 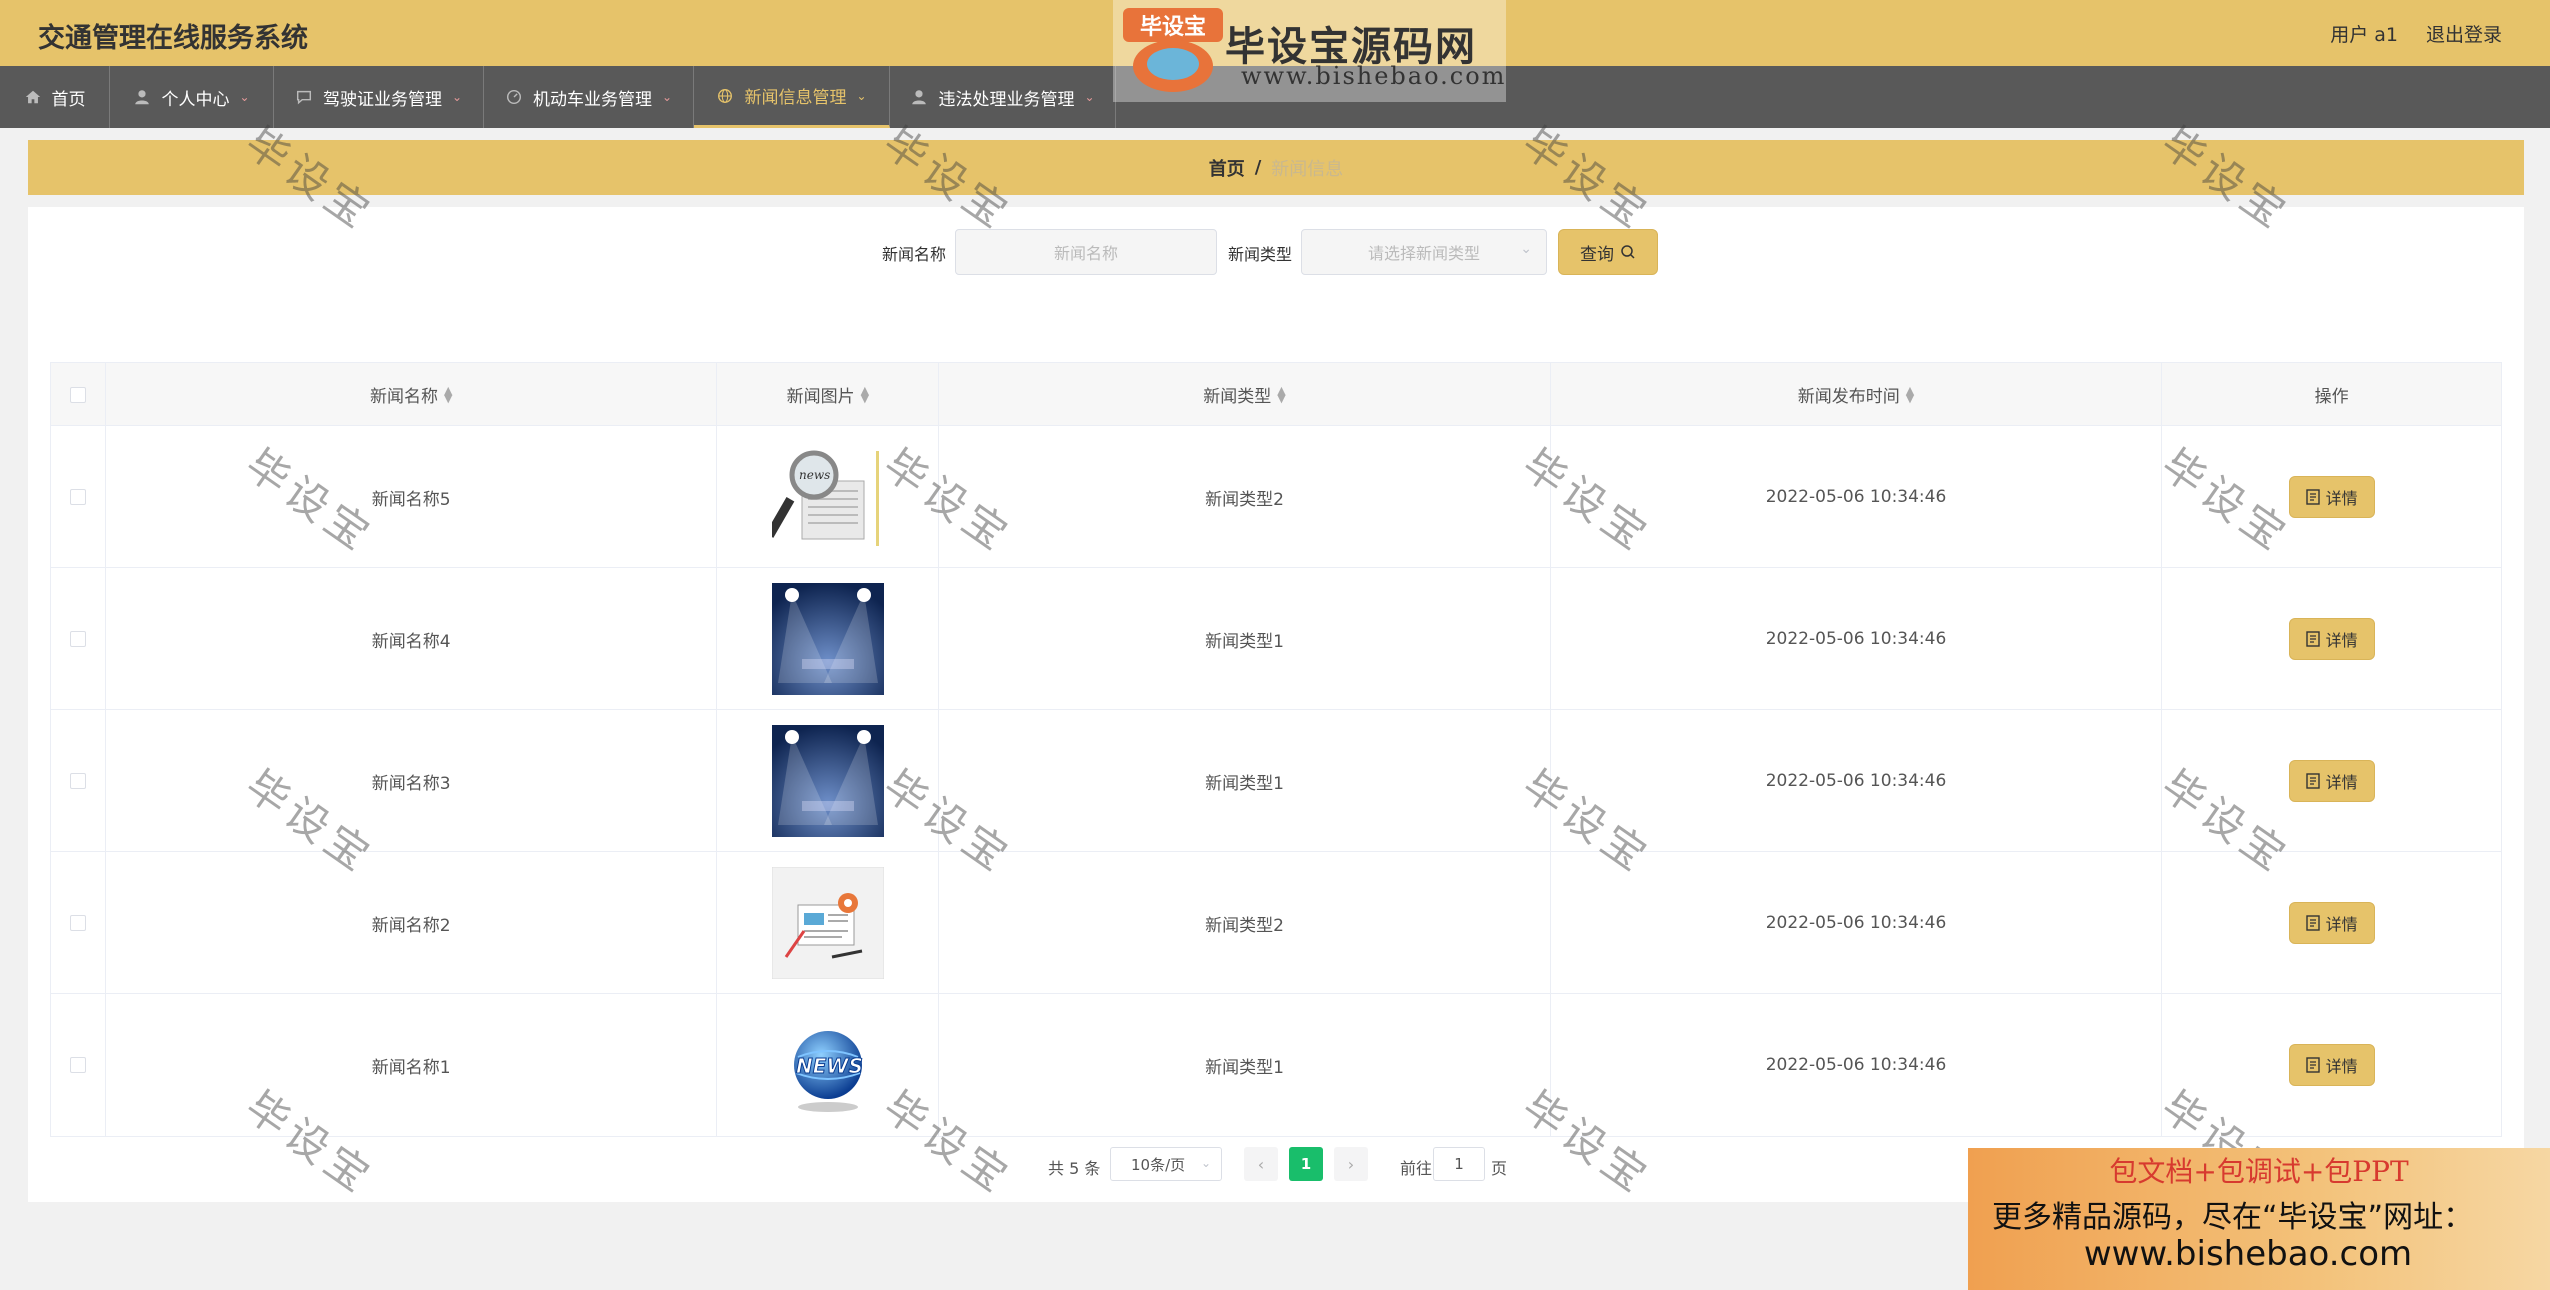 What do you see at coordinates (1459, 1164) in the screenshot?
I see `goto-page-input: 1` at bounding box center [1459, 1164].